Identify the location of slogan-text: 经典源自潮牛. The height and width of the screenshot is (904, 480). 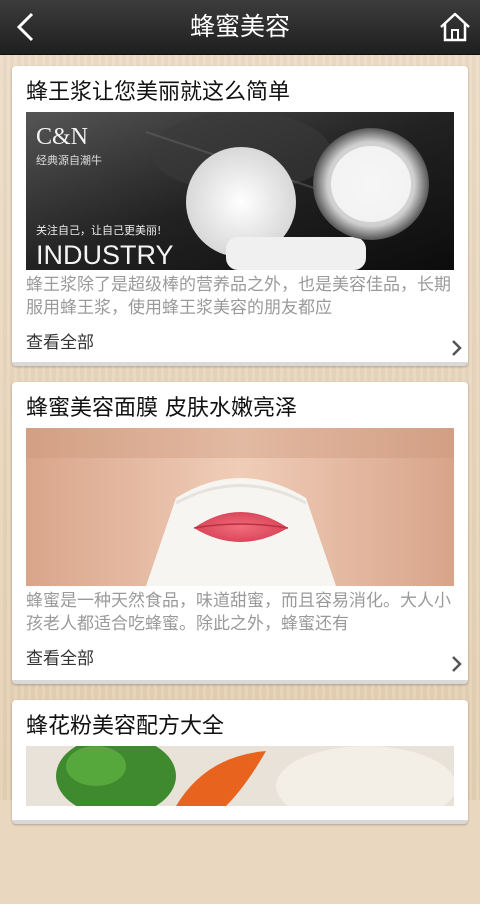
(69, 160).